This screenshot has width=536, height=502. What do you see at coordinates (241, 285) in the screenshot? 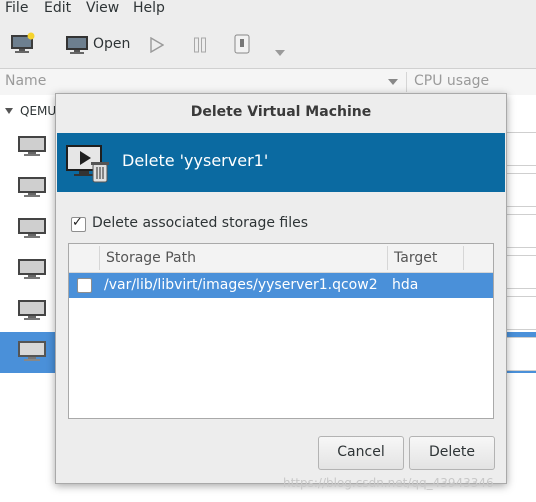
I see `storage-path: /var/lib/libvirt/images/yyserver1.qcow2` at bounding box center [241, 285].